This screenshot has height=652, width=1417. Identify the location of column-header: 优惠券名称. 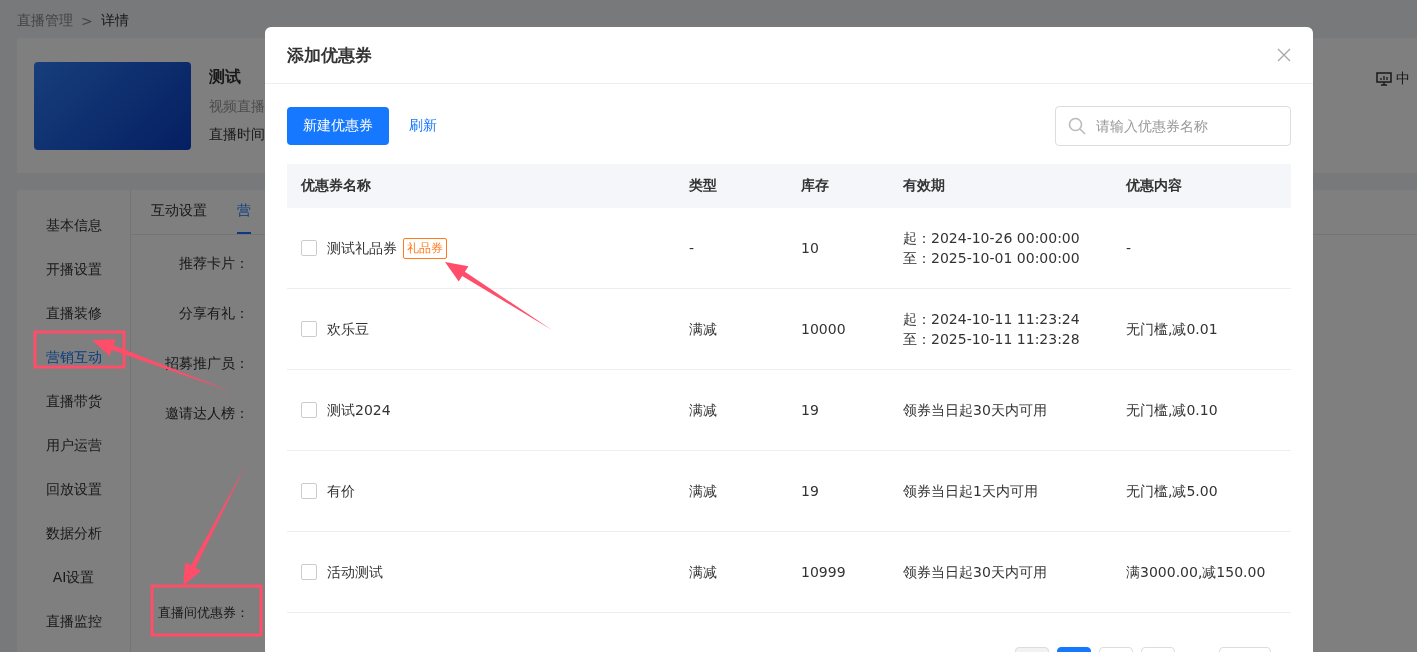
(481, 186).